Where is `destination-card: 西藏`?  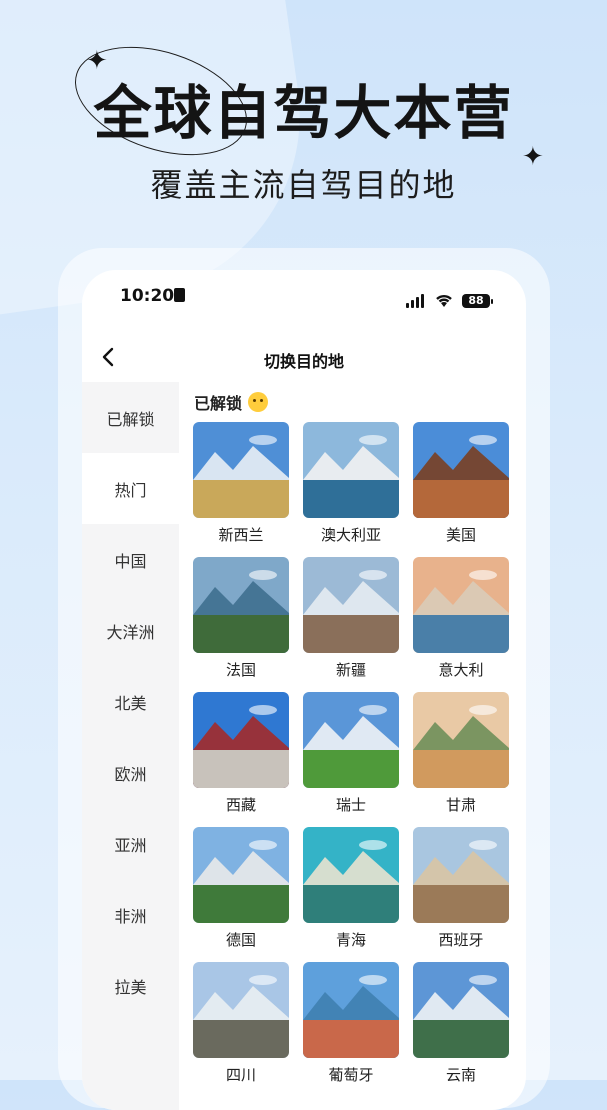
destination-card: 西藏 is located at coordinates (241, 759).